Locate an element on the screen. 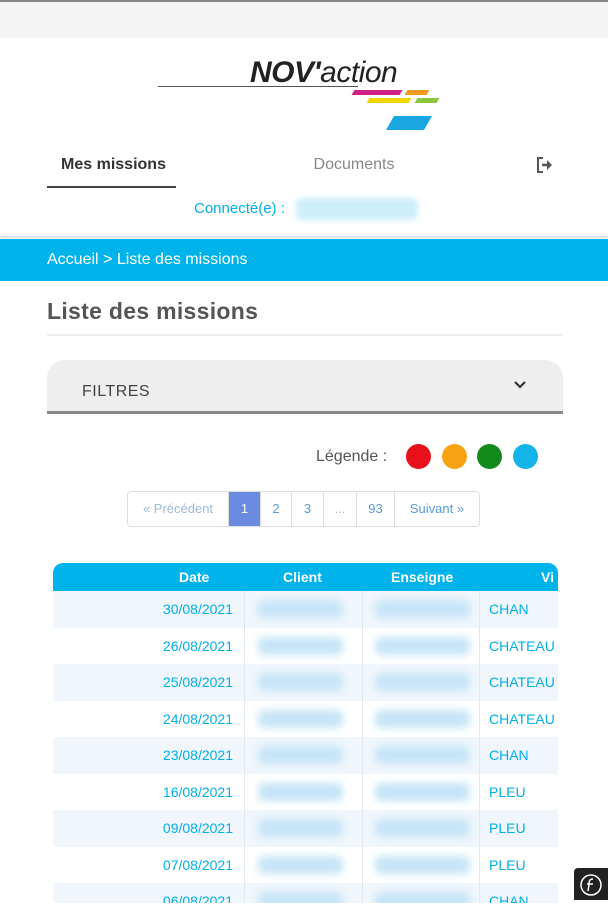  tab-mes-missions: Mes missions is located at coordinates (111, 171).